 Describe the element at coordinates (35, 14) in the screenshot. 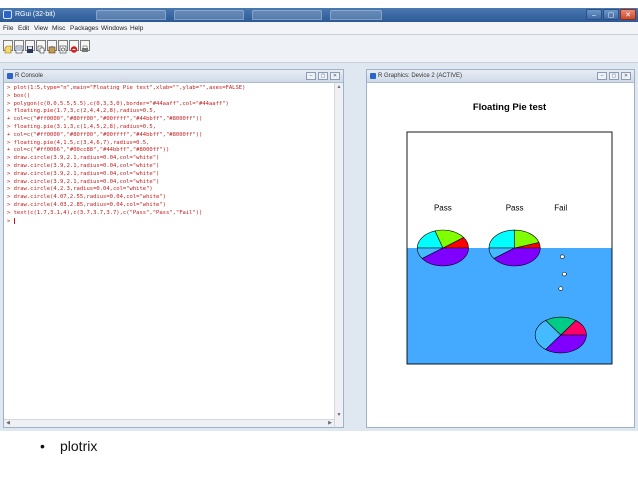

I see `app-title: RGui (32-bit)` at that location.